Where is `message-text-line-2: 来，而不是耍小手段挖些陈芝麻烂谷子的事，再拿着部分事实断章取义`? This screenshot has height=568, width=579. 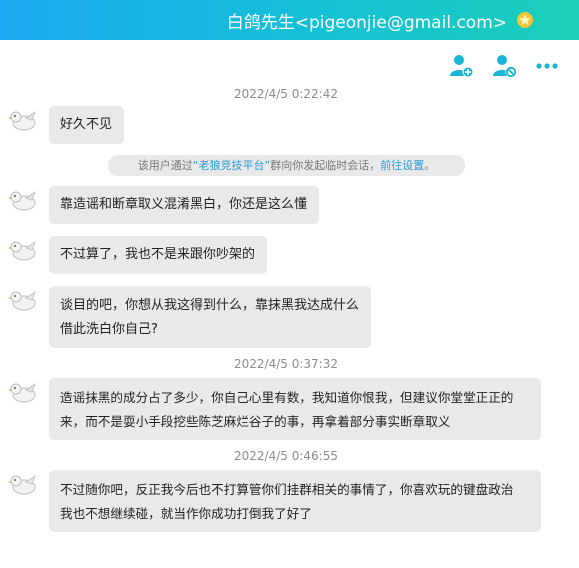 message-text-line-2: 来，而不是耍小手段挖些陈芝麻烂谷子的事，再拿着部分事实断章取义 is located at coordinates (255, 421).